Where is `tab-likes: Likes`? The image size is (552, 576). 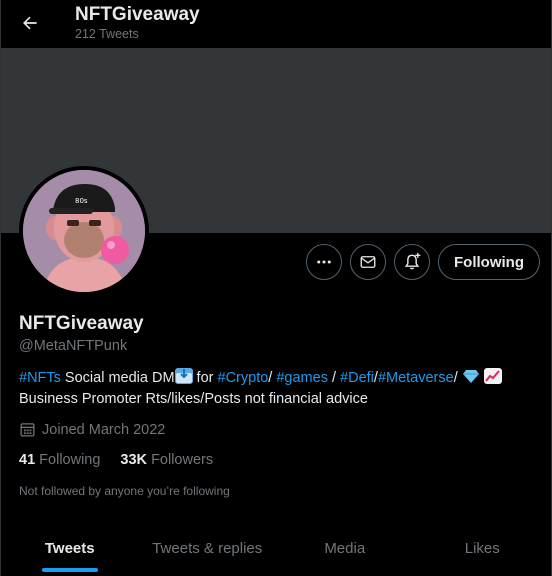
tab-likes: Likes is located at coordinates (483, 548).